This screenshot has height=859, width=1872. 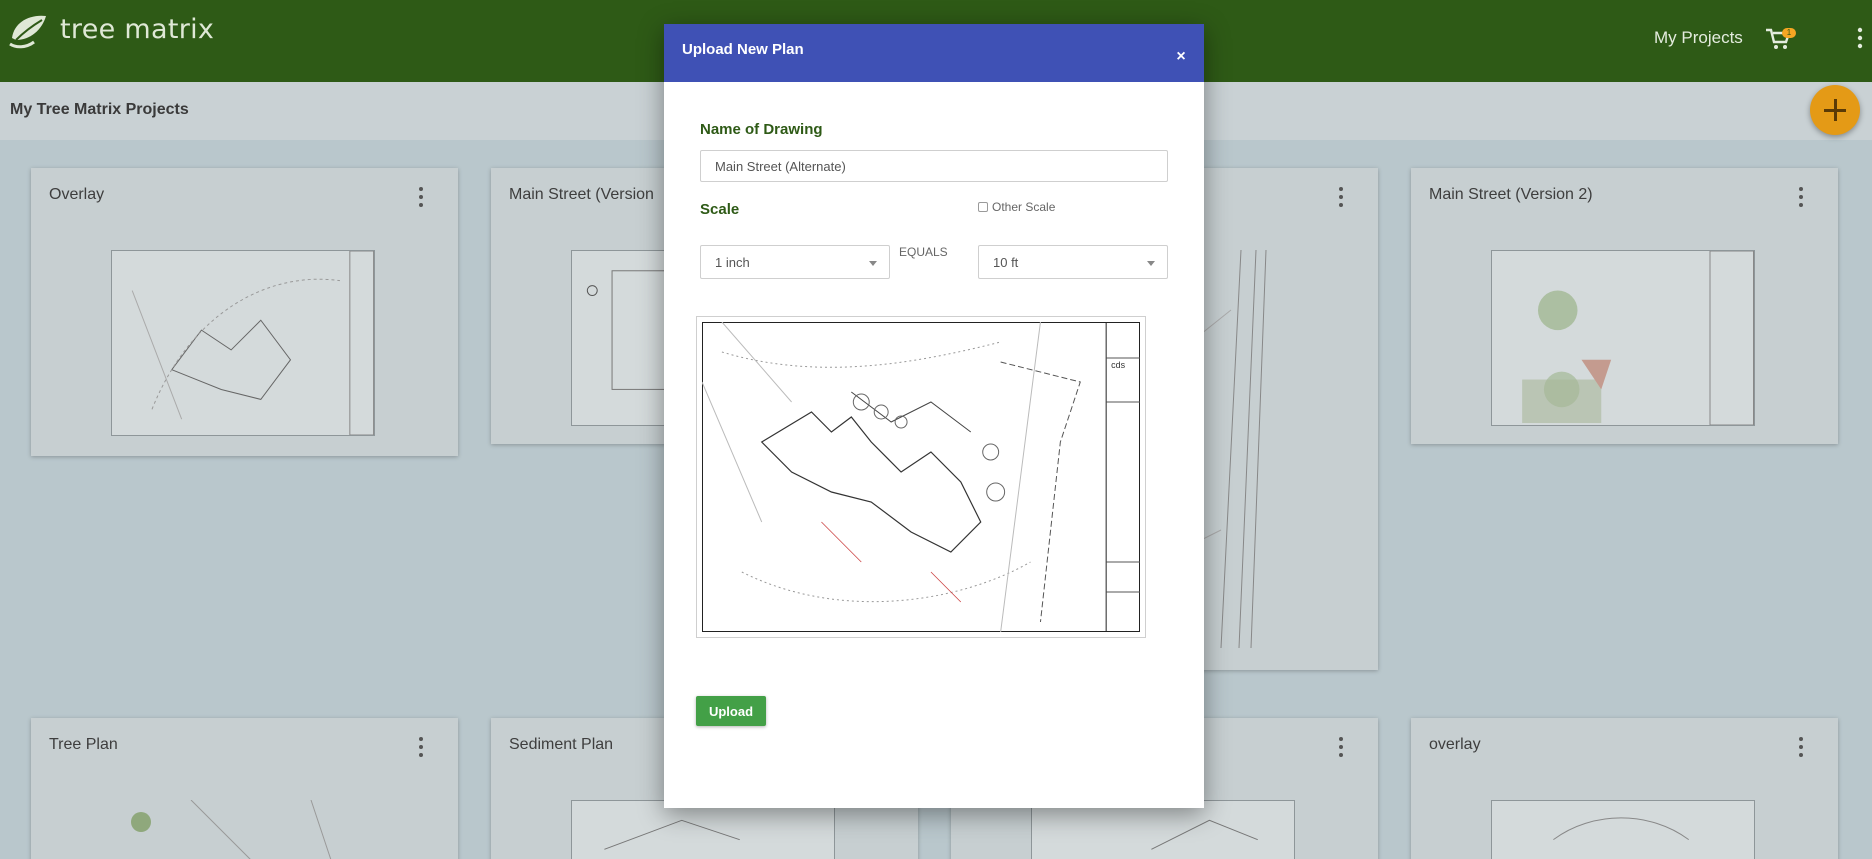 I want to click on cart-count-badge: 1, so click(x=1789, y=33).